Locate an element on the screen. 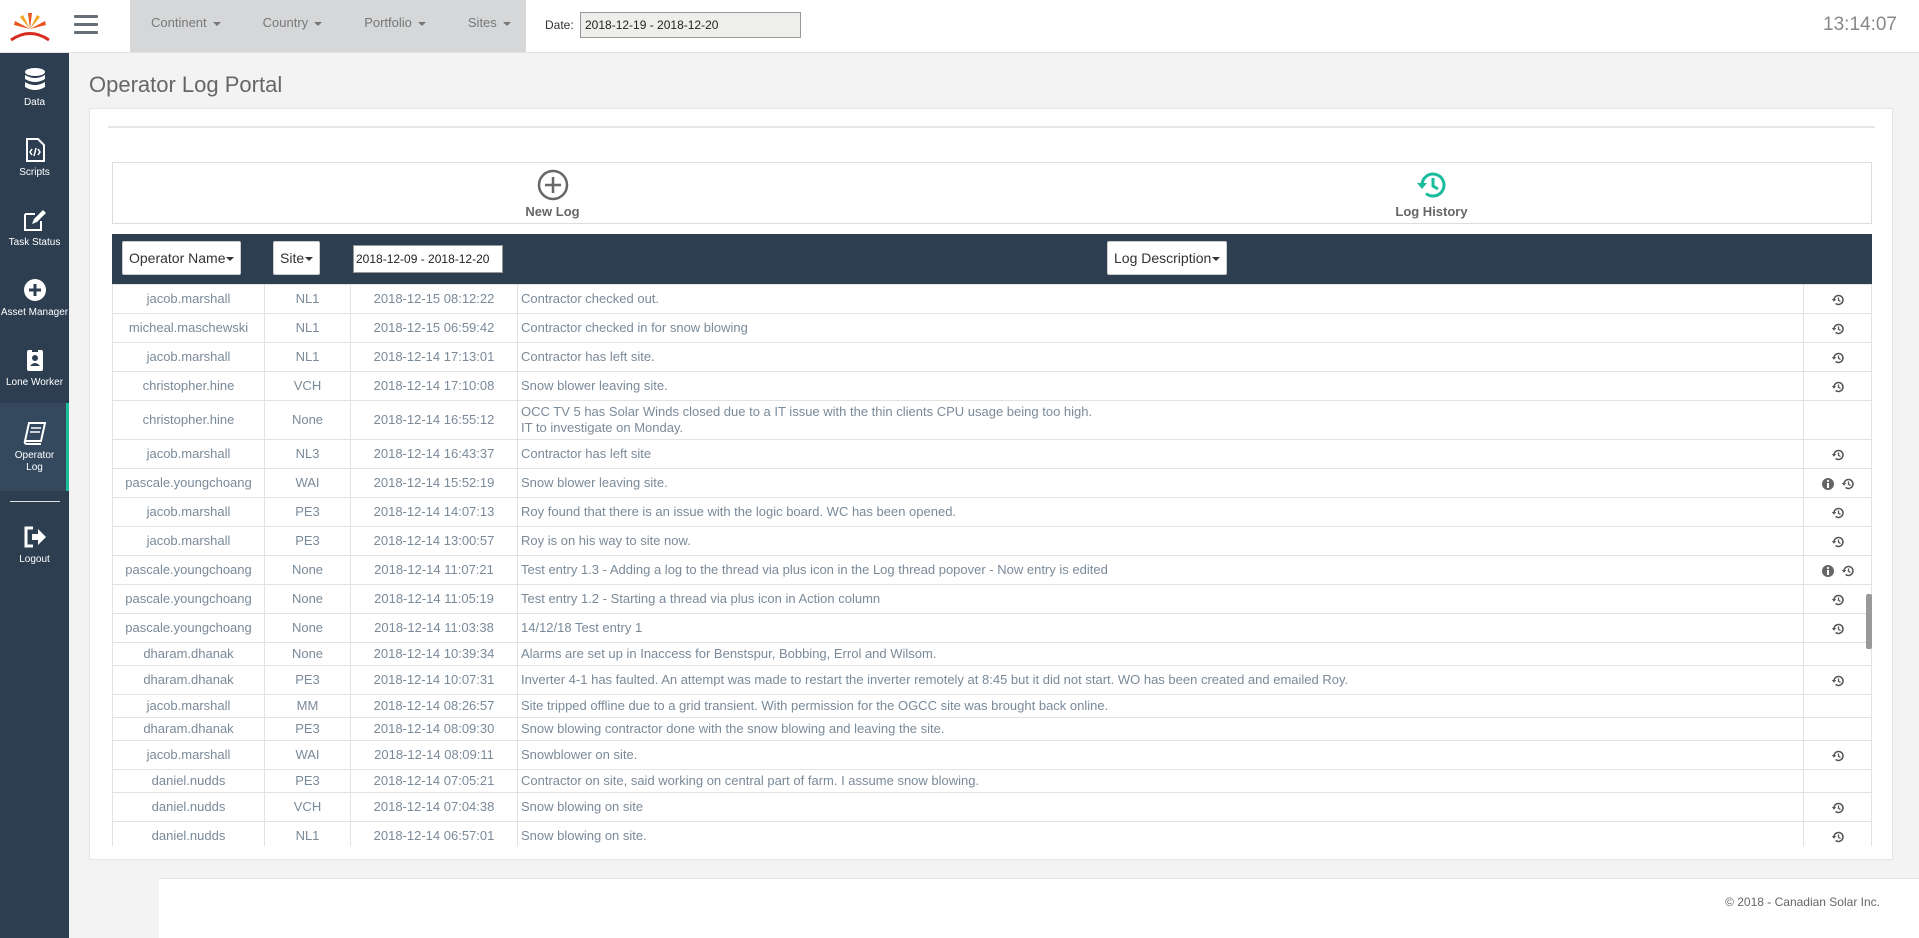 The image size is (1919, 938). portfolio-dropdown: Portfolio is located at coordinates (395, 23).